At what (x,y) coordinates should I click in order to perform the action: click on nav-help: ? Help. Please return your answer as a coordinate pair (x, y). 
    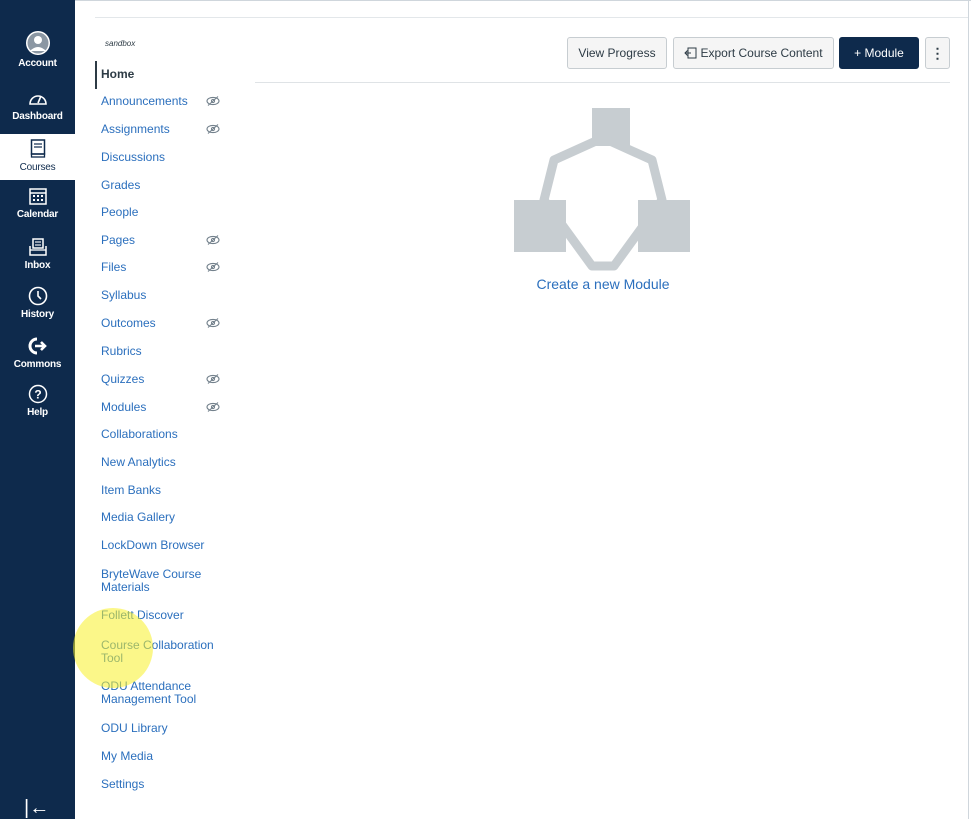
    Looking at the image, I should click on (37, 405).